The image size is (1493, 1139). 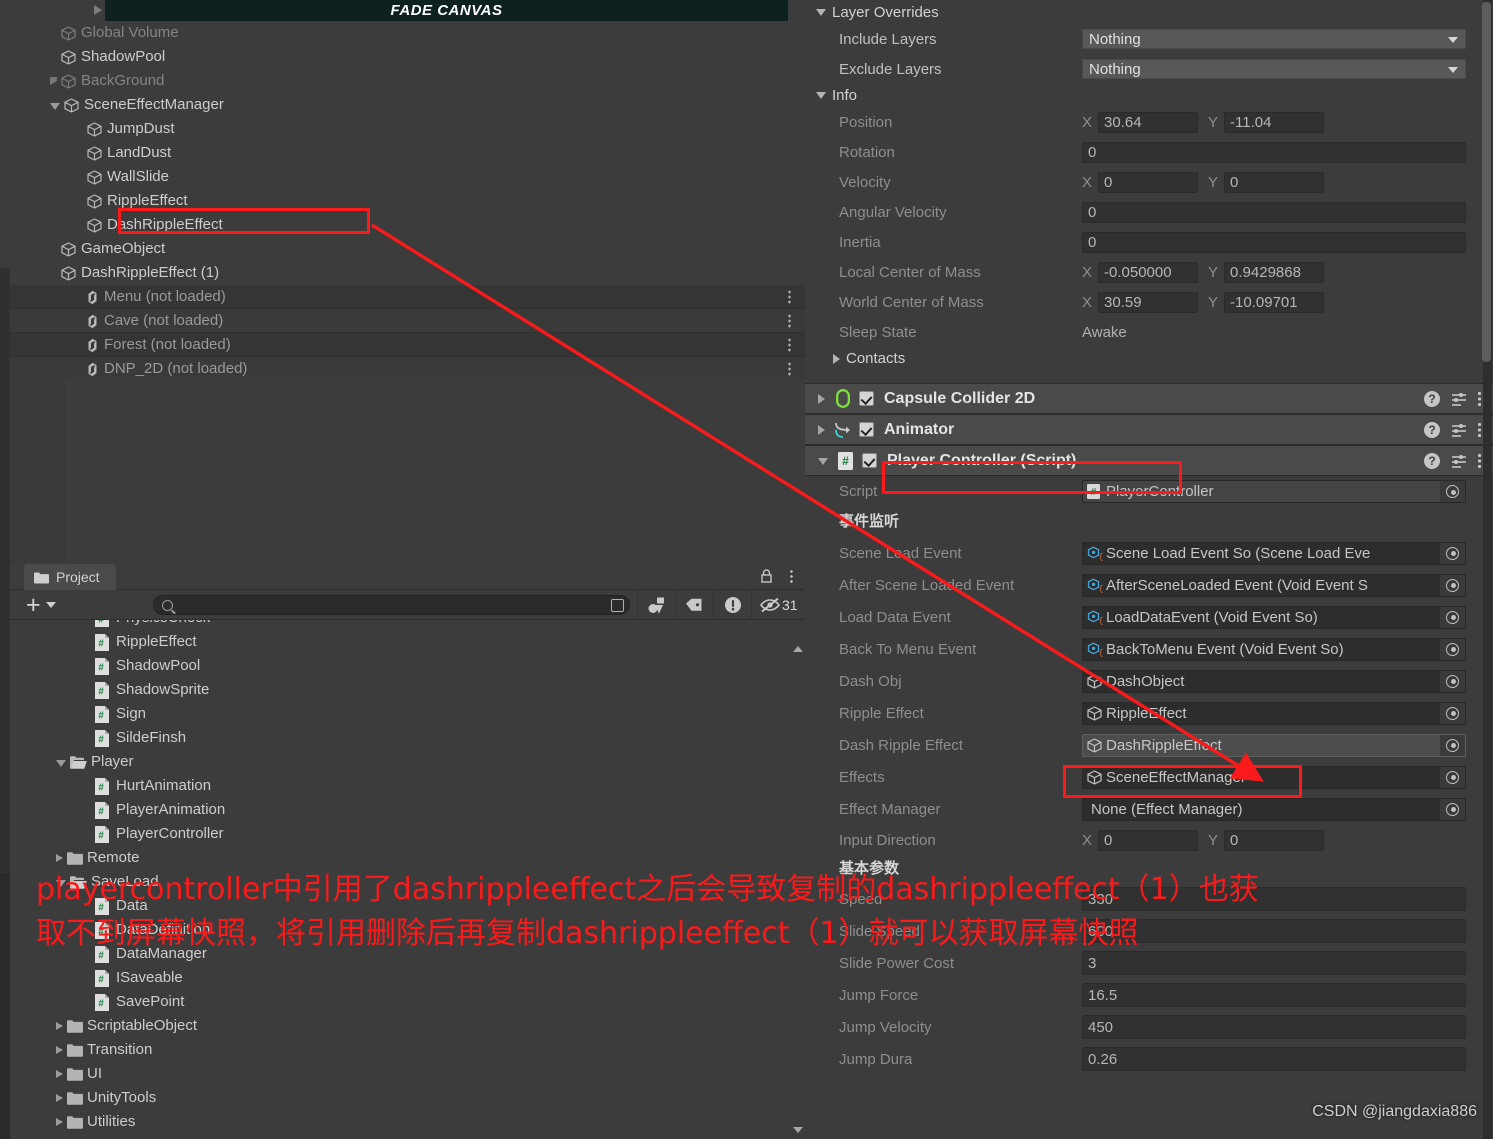 I want to click on project-search-box, so click(x=391, y=605).